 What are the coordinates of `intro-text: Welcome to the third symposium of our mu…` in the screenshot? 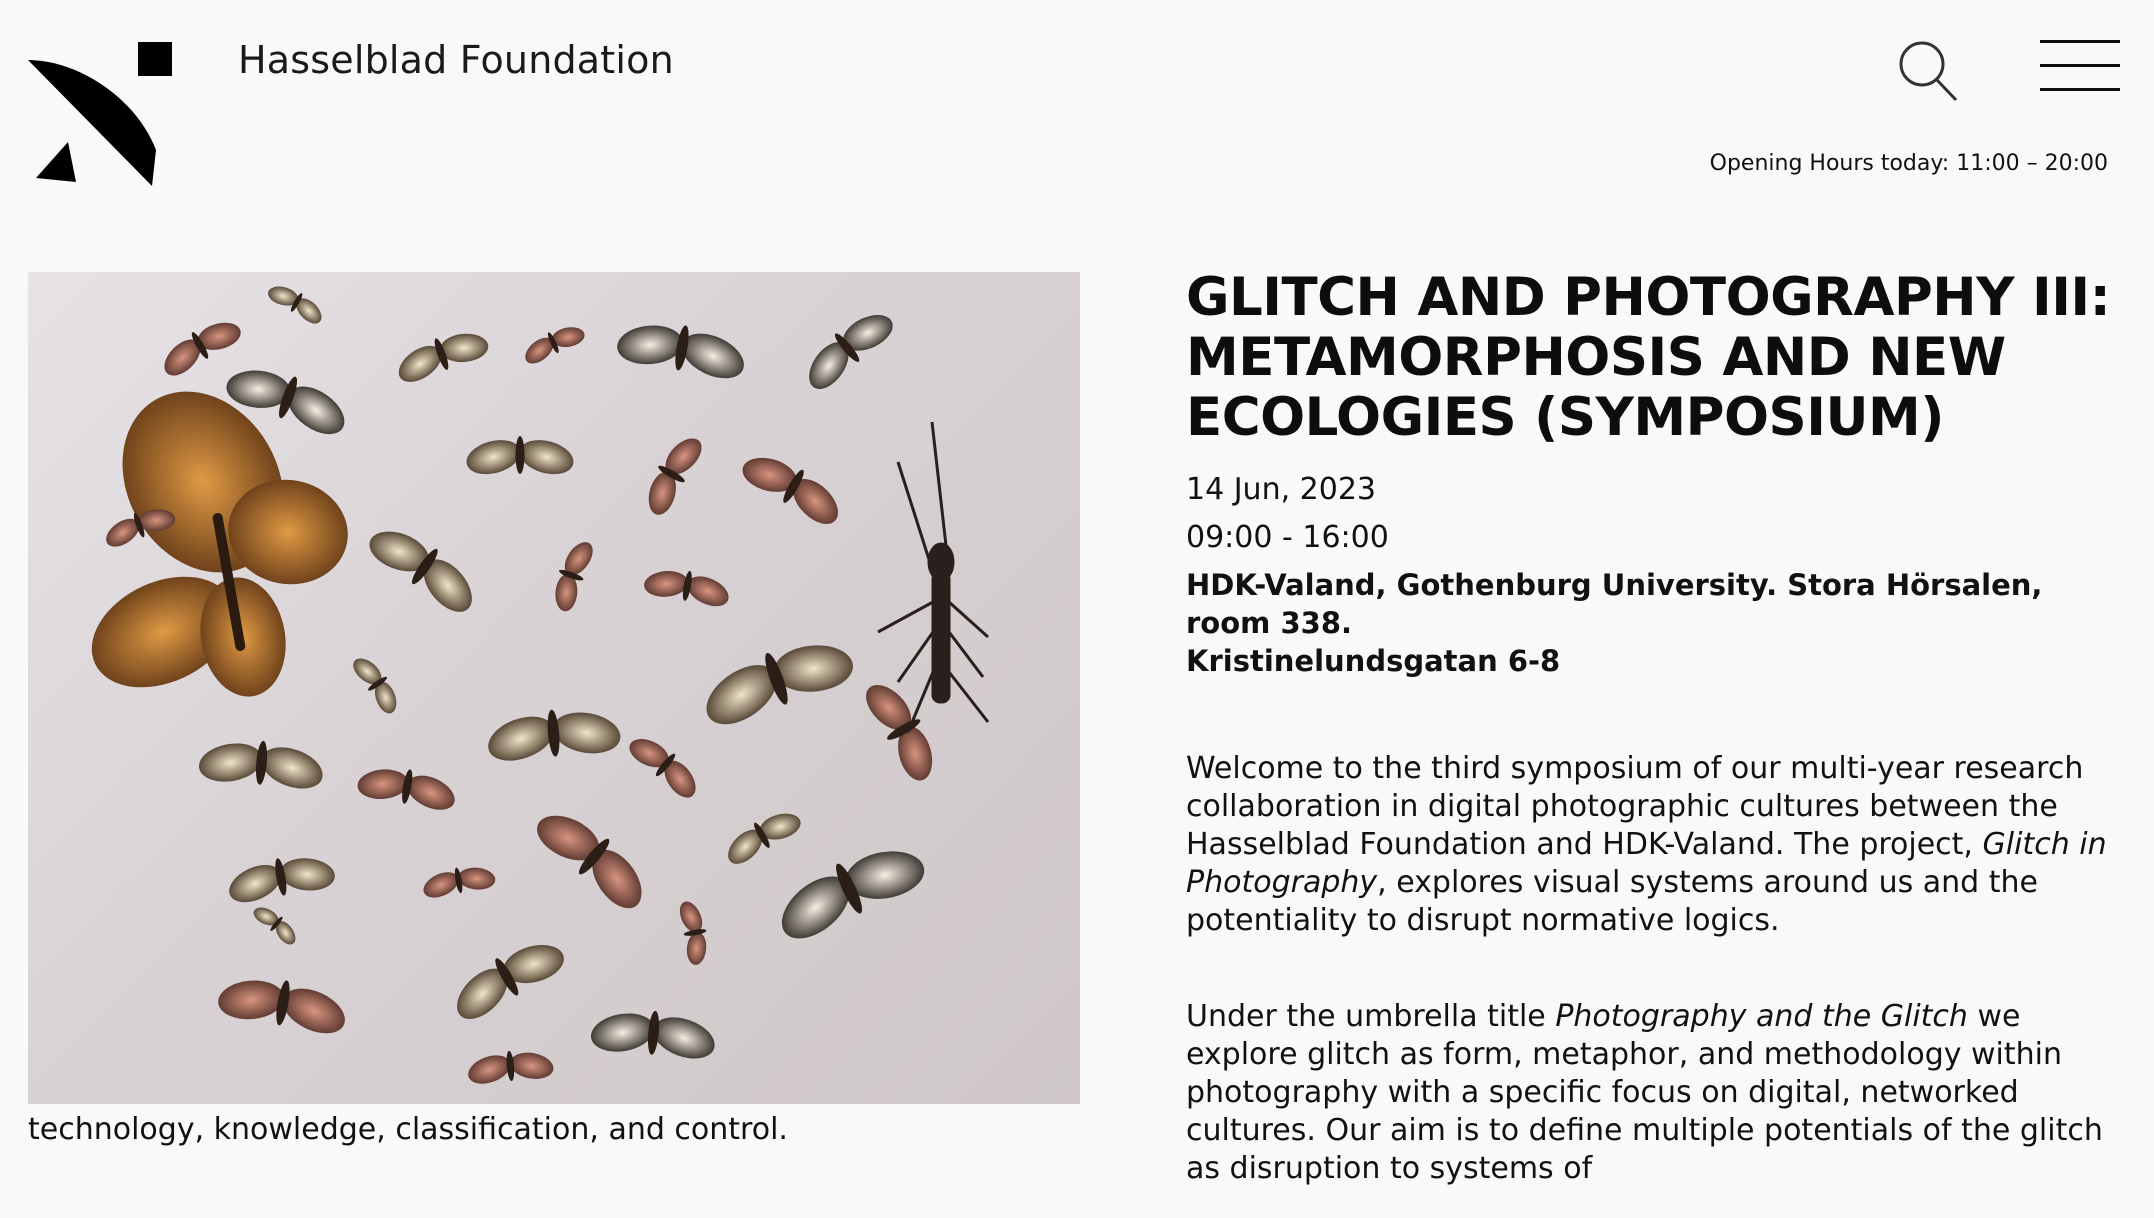 It's located at (1635, 806).